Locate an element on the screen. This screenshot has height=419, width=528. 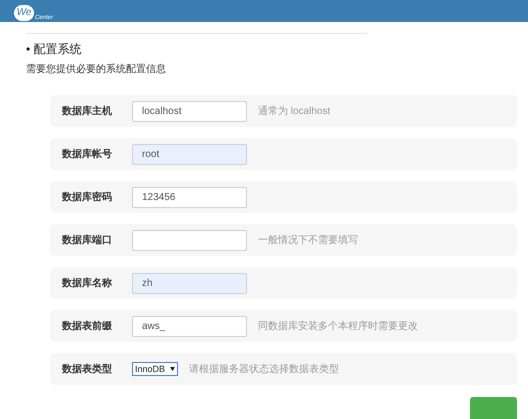
text-field: zh is located at coordinates (189, 283).